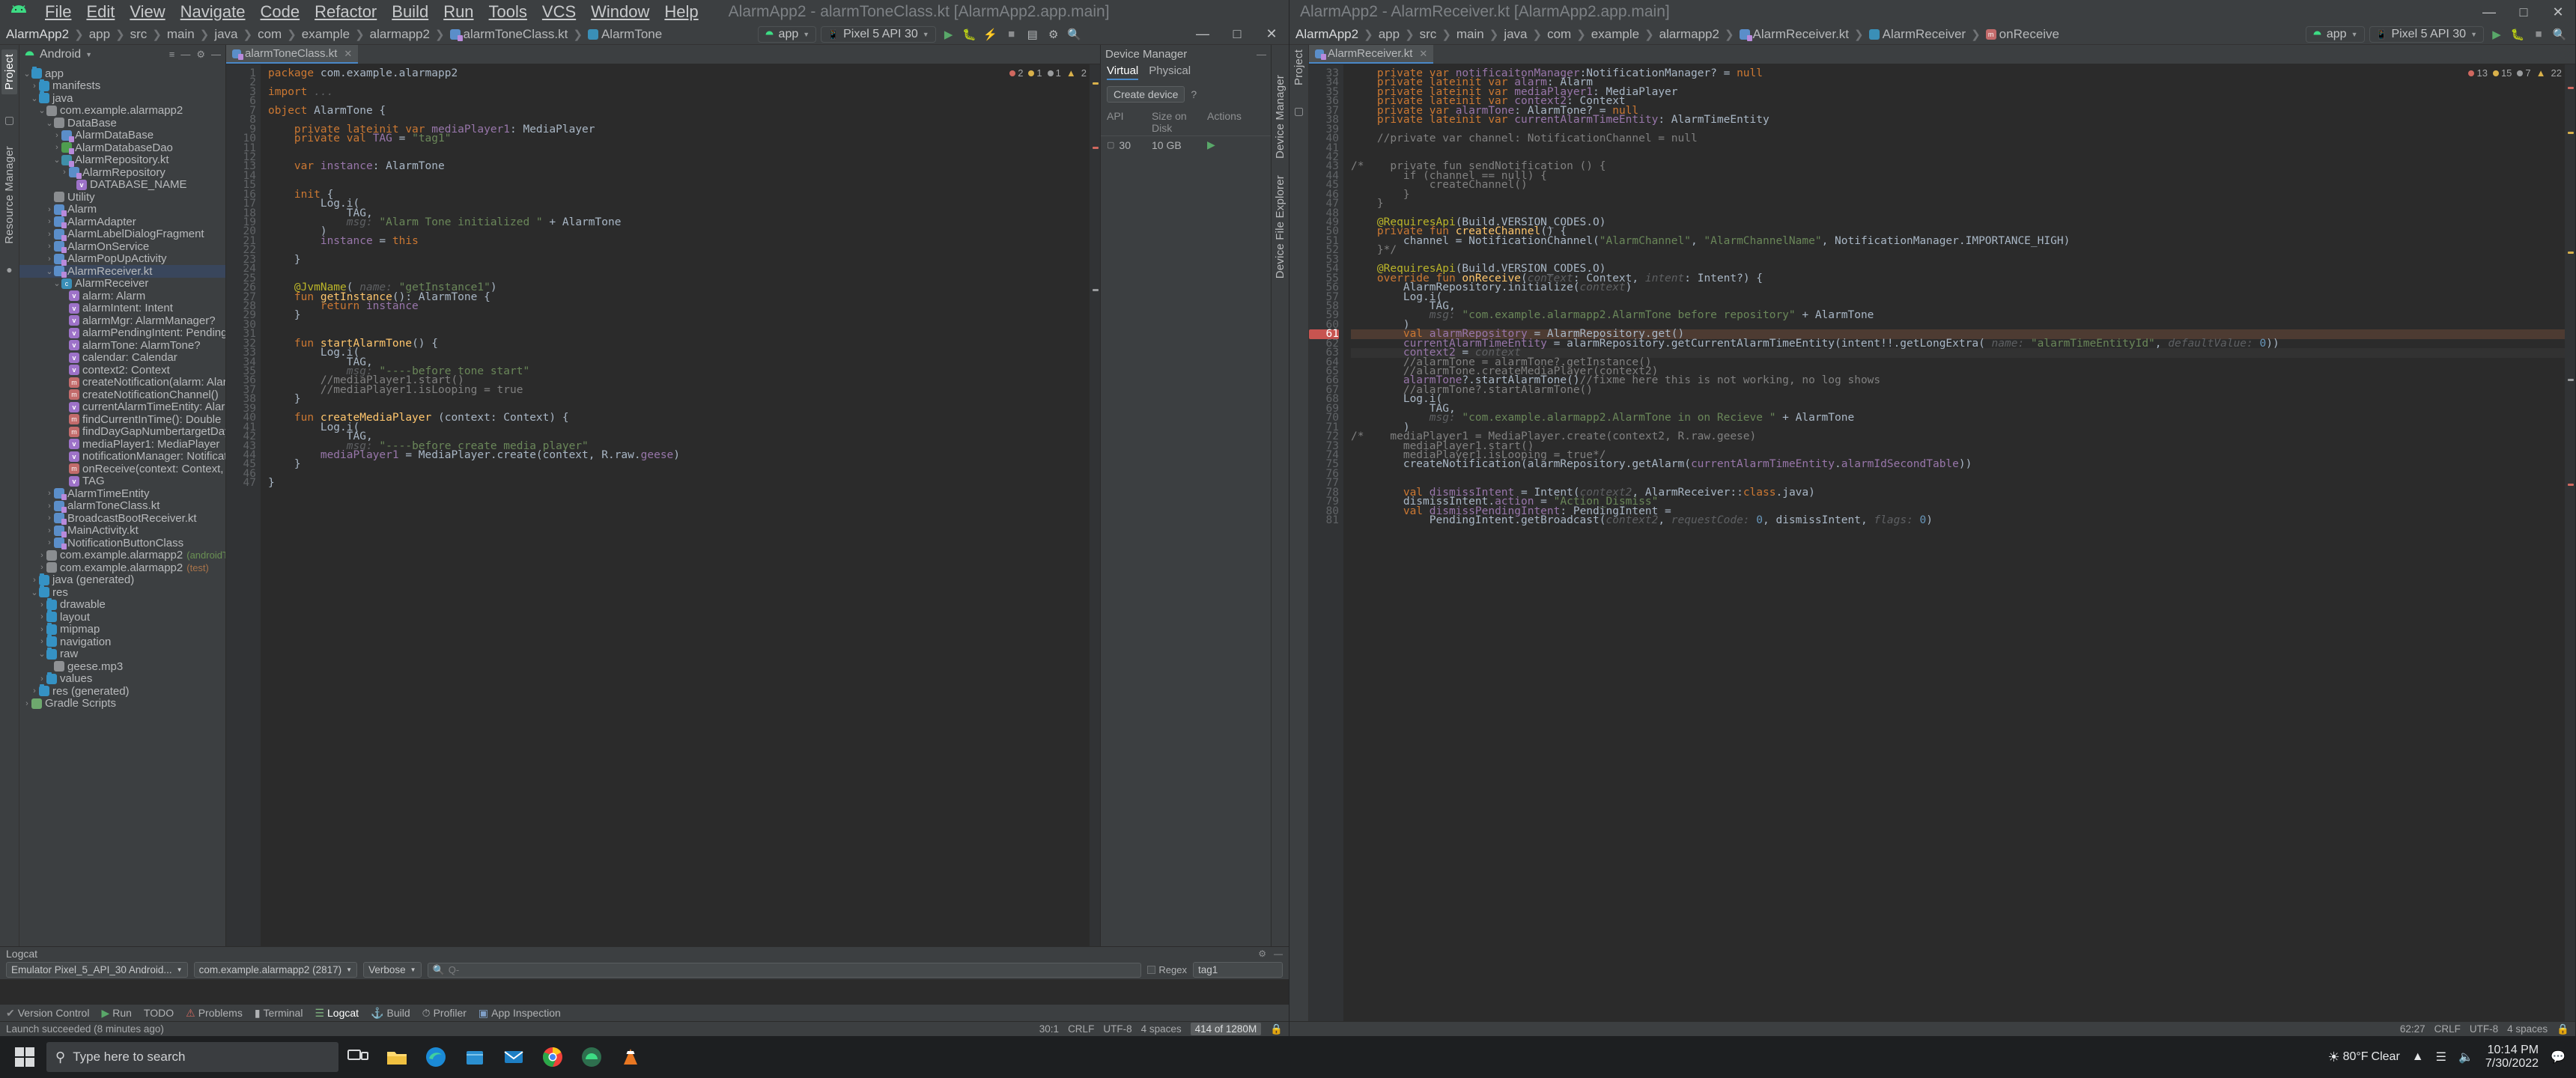 This screenshot has width=2576, height=1078. I want to click on tree-item-utility: Utility, so click(122, 197).